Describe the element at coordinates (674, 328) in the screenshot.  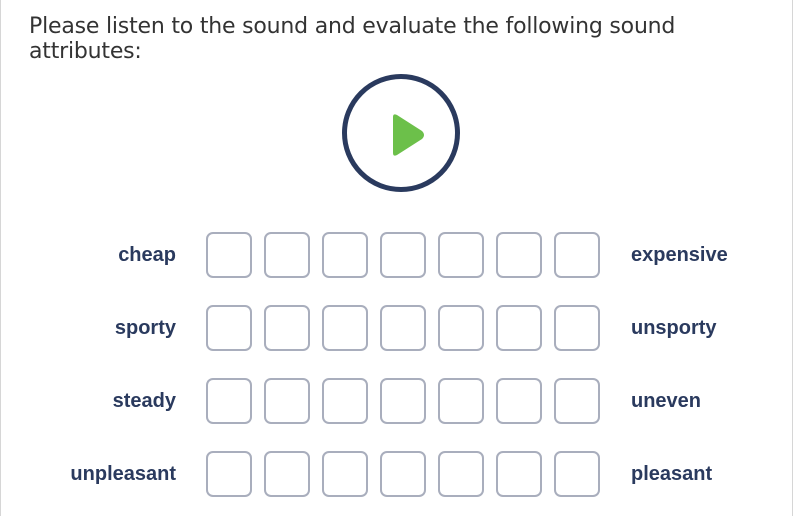
I see `row-right-label: unsporty` at that location.